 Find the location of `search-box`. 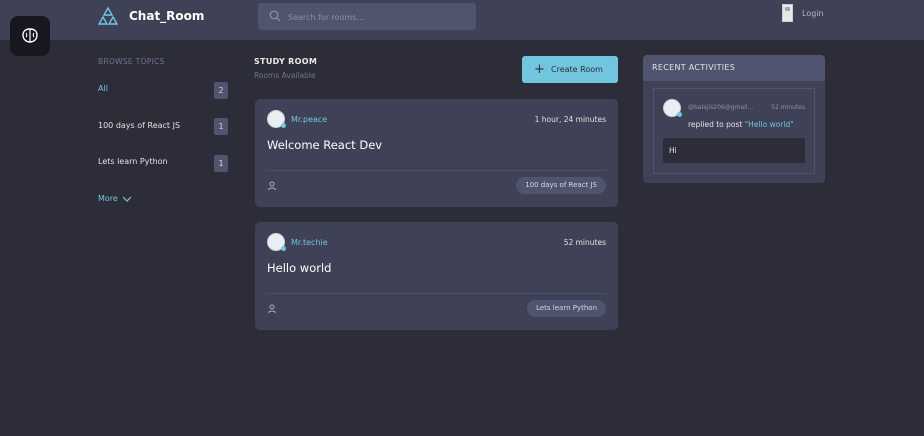

search-box is located at coordinates (367, 16).